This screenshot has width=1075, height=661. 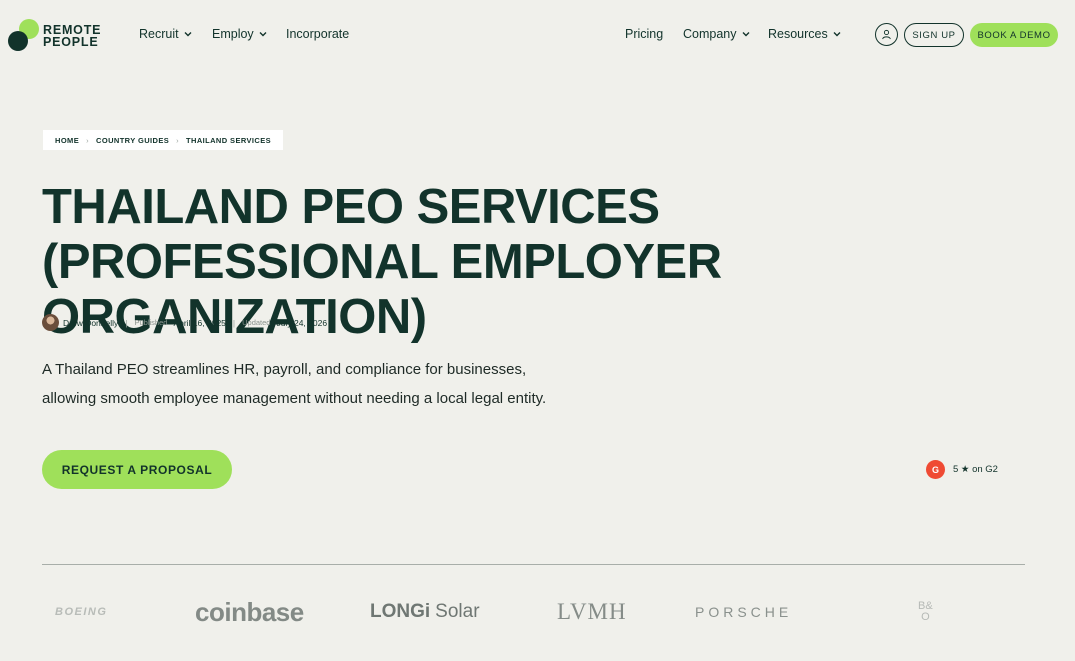 I want to click on section-divider, so click(x=533, y=564).